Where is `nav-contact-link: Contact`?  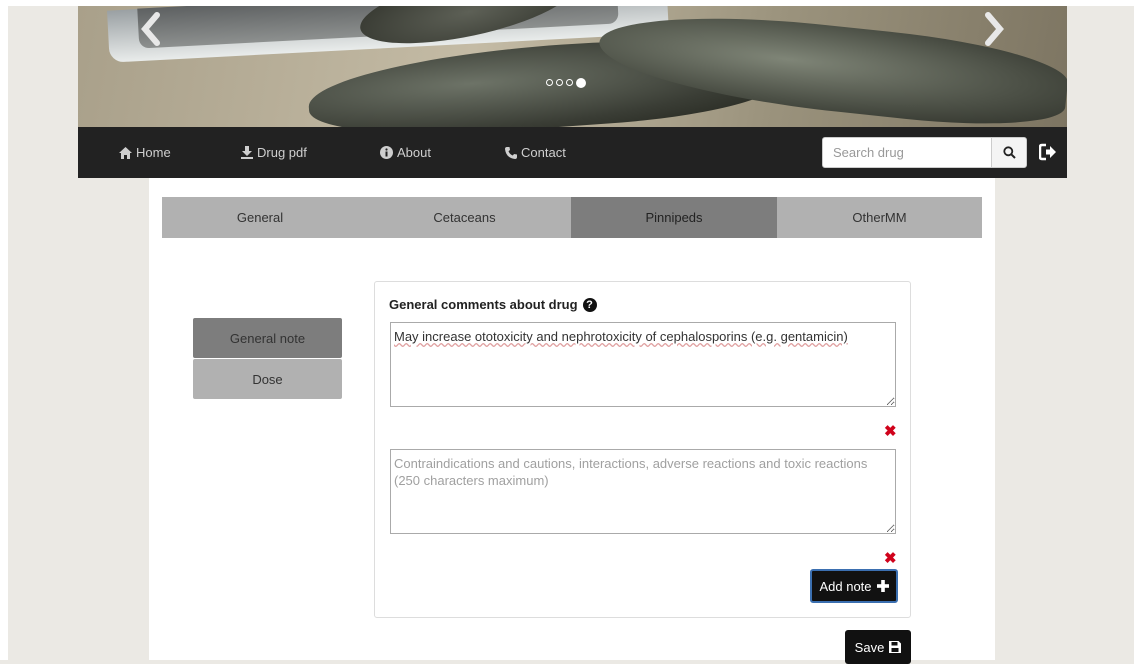
nav-contact-link: Contact is located at coordinates (535, 152).